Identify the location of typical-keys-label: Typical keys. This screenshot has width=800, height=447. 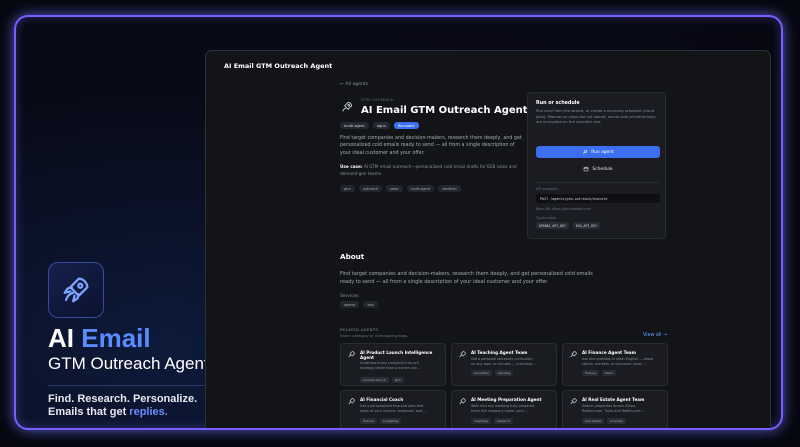
(546, 218).